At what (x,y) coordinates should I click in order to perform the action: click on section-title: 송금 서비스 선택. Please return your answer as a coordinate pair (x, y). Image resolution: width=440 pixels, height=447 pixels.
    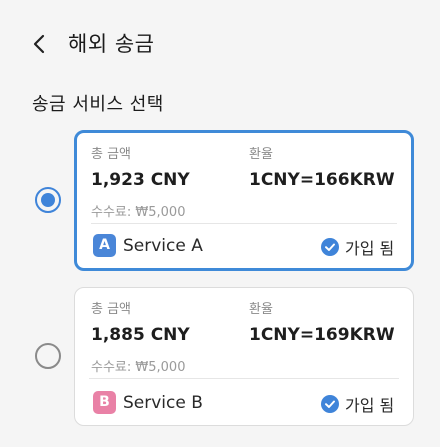
    Looking at the image, I should click on (98, 104).